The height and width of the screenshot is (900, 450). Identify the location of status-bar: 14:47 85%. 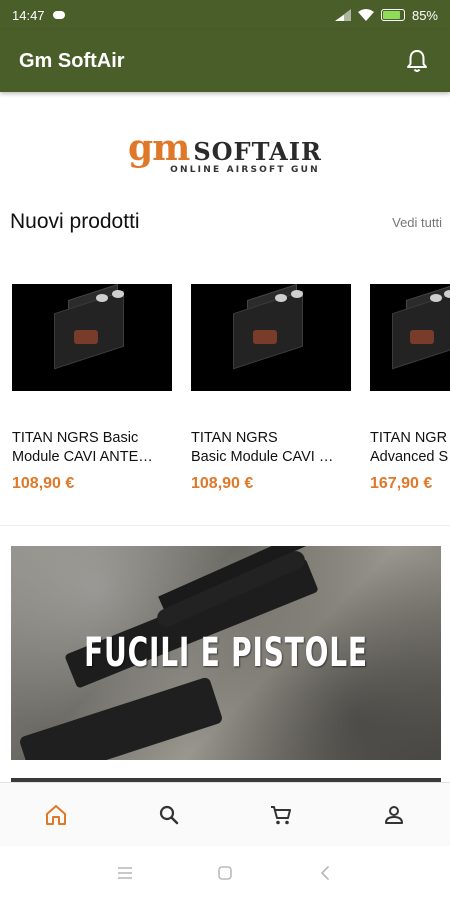
(225, 15).